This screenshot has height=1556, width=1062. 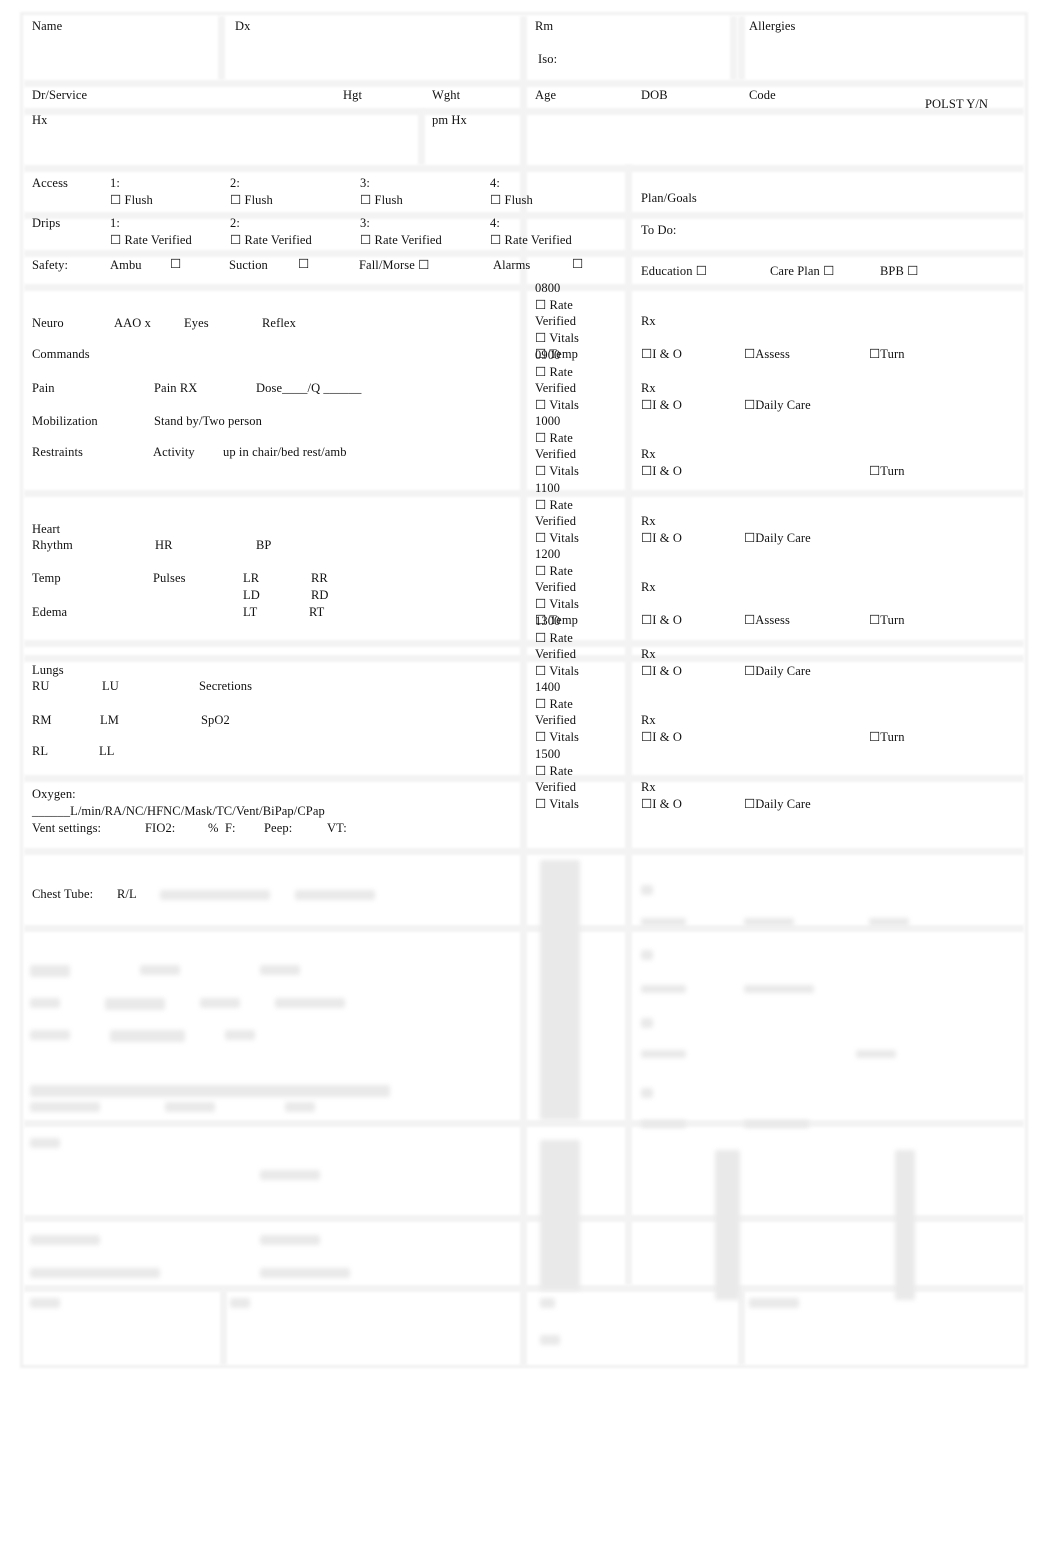 I want to click on name-label: Name, so click(x=47, y=26).